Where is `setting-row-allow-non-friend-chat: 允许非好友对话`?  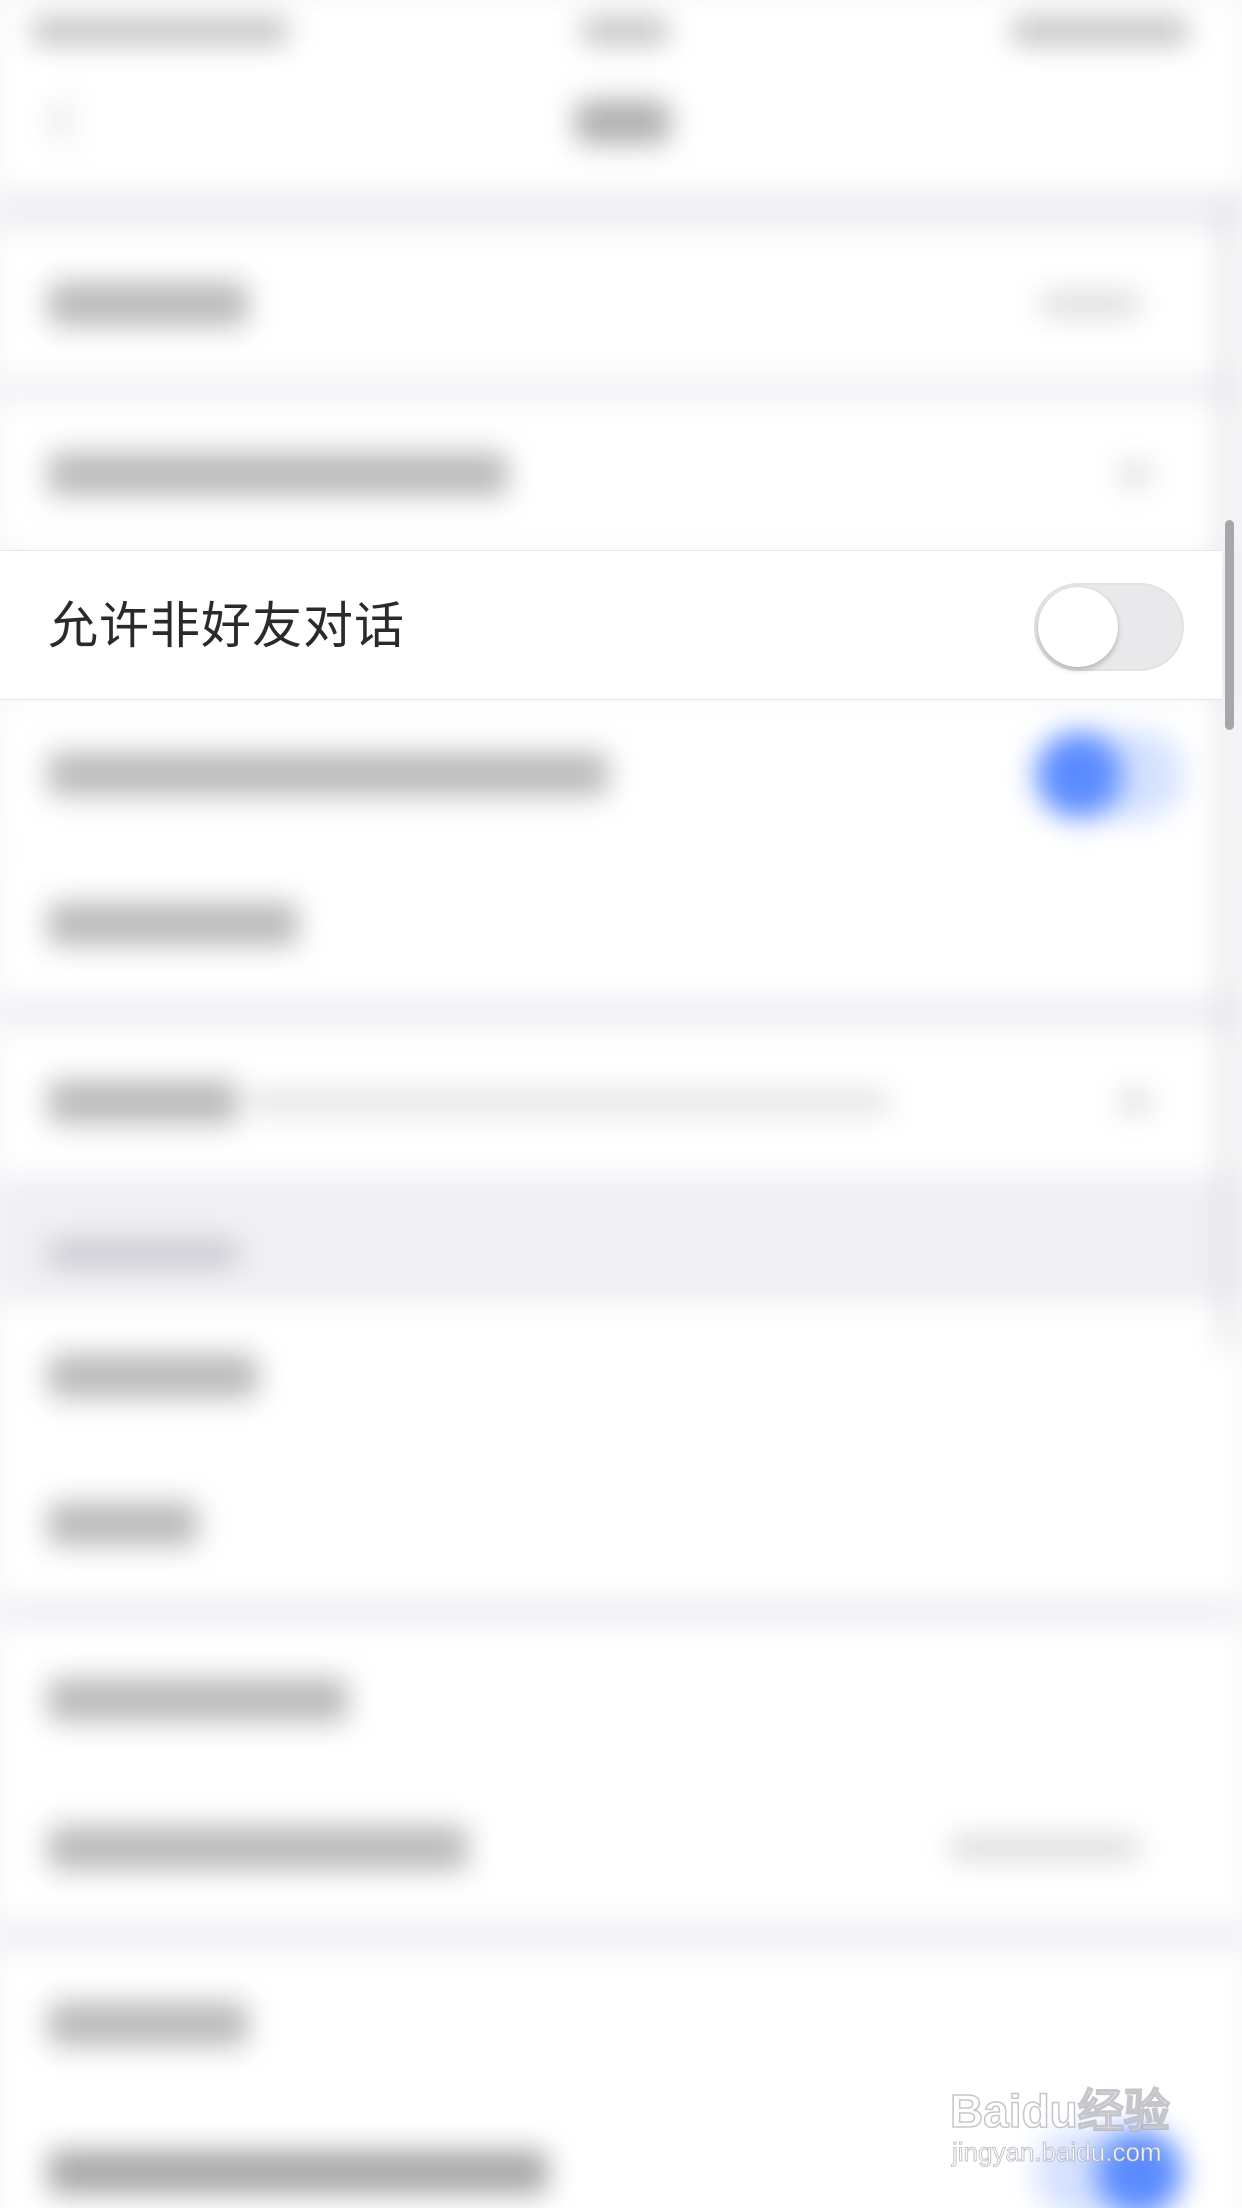 setting-row-allow-non-friend-chat: 允许非好友对话 is located at coordinates (611, 625).